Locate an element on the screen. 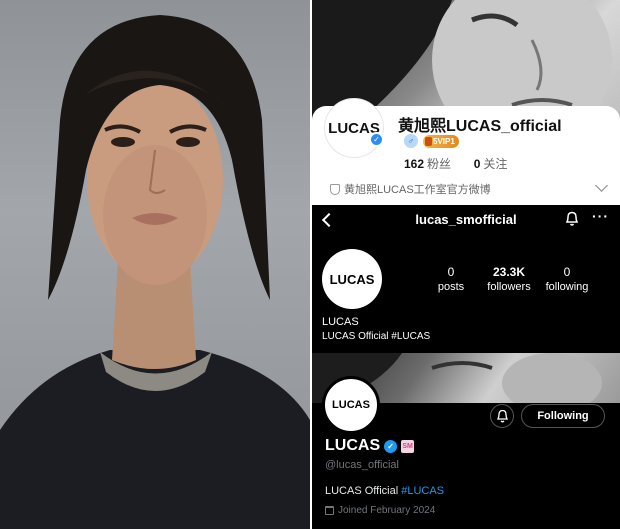 This screenshot has width=620, height=529. shield-icon is located at coordinates (335, 189).